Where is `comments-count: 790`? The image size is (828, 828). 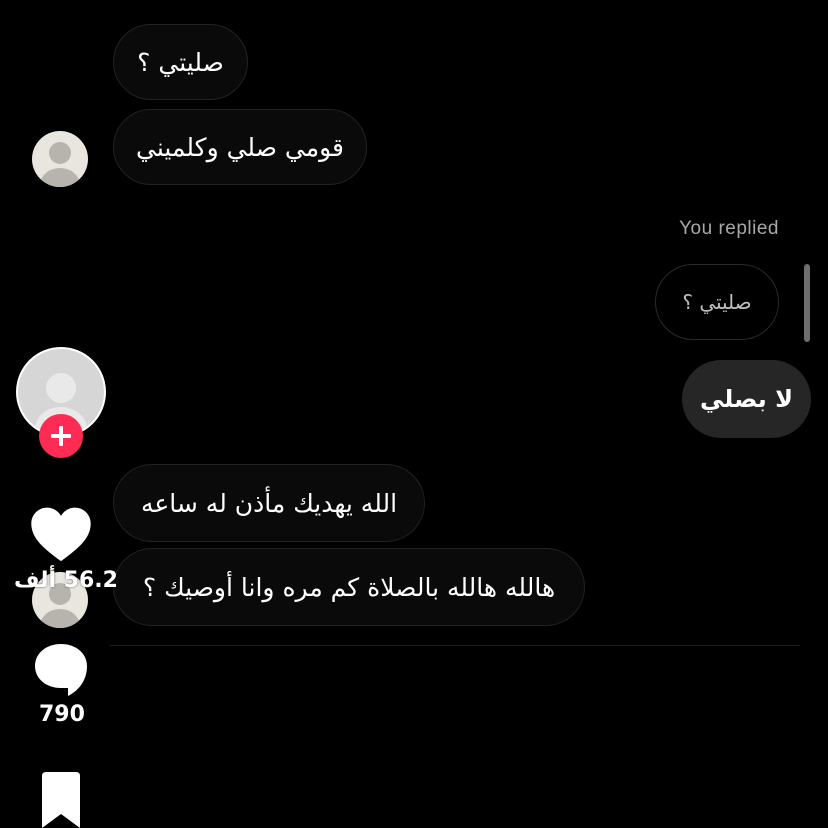
comments-count: 790 is located at coordinates (62, 714).